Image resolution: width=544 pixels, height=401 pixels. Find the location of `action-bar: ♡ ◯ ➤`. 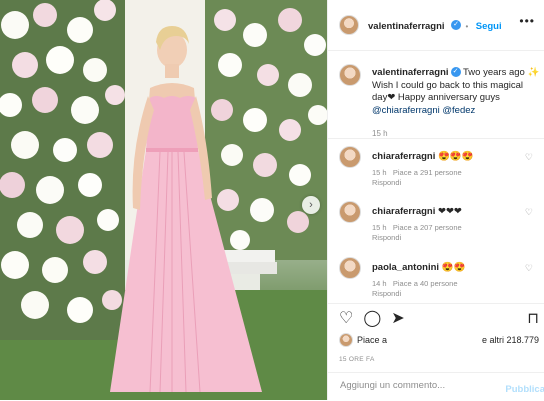

action-bar: ♡ ◯ ➤ is located at coordinates (372, 319).